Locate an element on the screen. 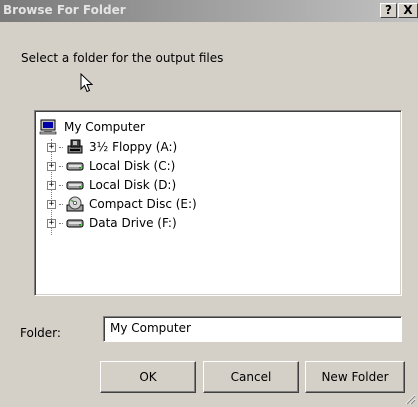 The width and height of the screenshot is (418, 407). cd-icon is located at coordinates (75, 204).